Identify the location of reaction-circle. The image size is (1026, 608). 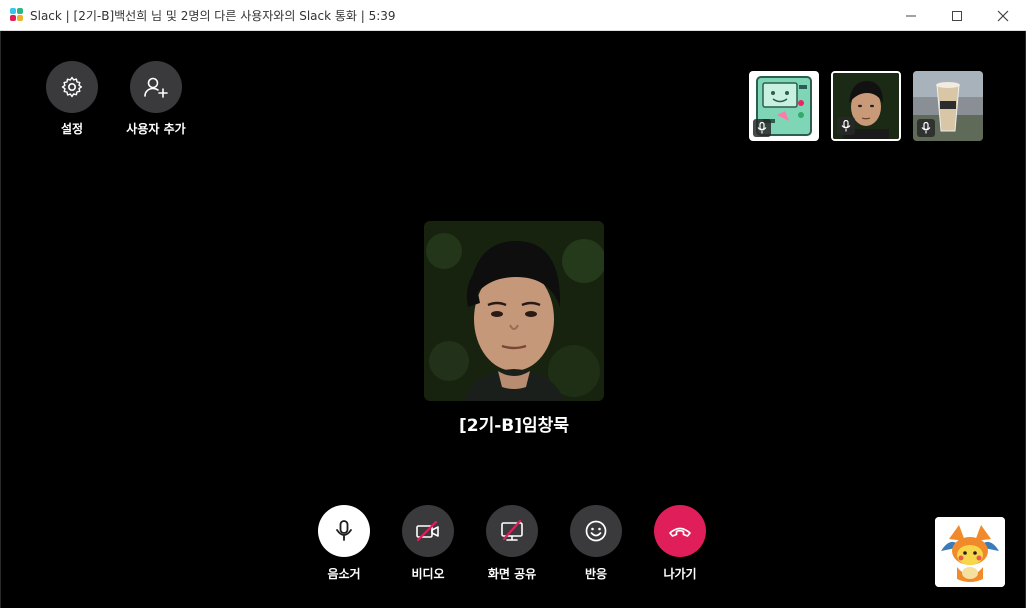
(596, 531).